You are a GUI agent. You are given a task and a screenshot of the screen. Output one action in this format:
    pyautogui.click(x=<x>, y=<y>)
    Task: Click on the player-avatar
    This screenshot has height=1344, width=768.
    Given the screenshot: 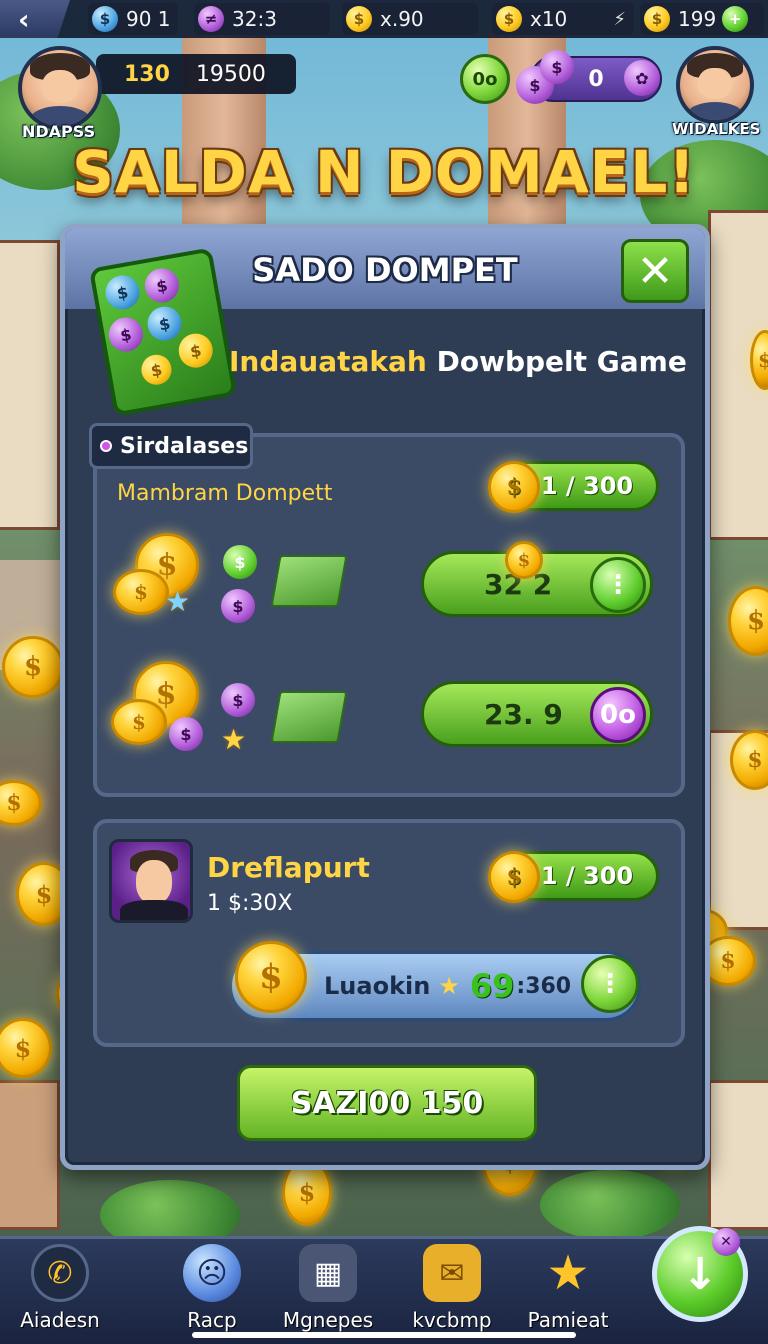 What is the action you would take?
    pyautogui.click(x=60, y=88)
    